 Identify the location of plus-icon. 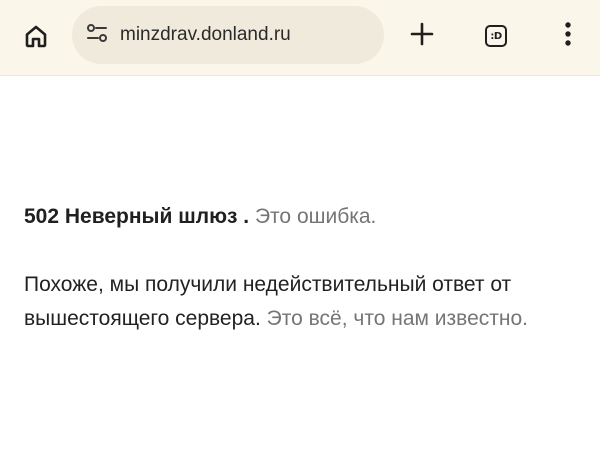
(422, 36).